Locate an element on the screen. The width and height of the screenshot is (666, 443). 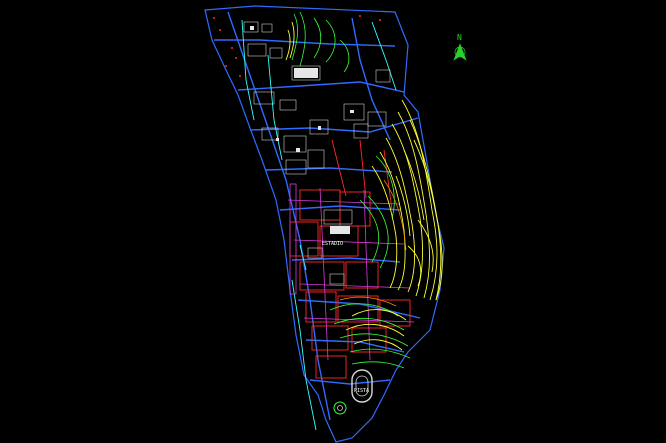
north-arrow-label: N is located at coordinates (459, 37).